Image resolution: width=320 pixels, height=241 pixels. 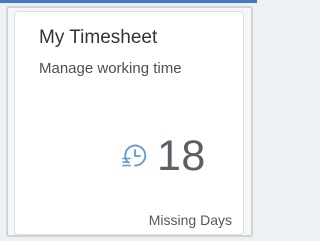 What do you see at coordinates (128, 1) in the screenshot?
I see `top-bar` at bounding box center [128, 1].